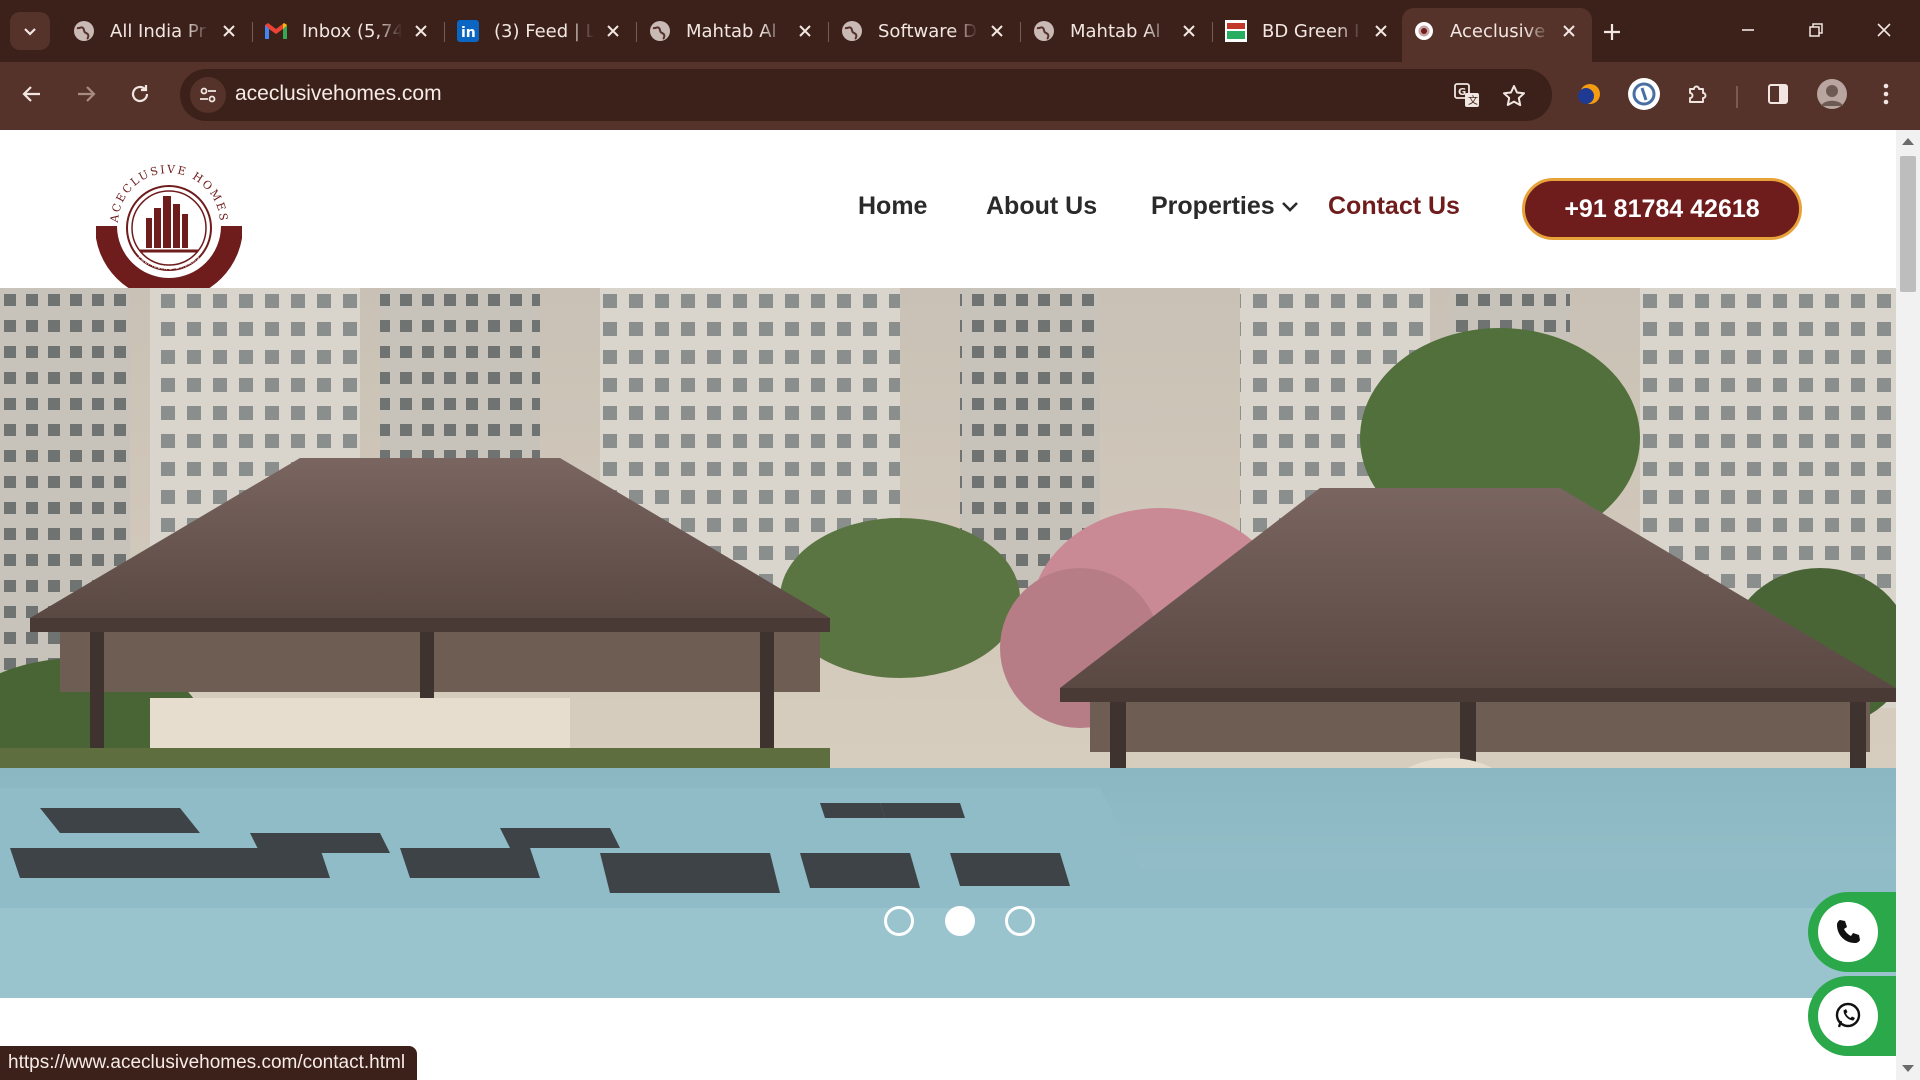 The width and height of the screenshot is (1920, 1080). I want to click on translate-button: G文, so click(1467, 96).